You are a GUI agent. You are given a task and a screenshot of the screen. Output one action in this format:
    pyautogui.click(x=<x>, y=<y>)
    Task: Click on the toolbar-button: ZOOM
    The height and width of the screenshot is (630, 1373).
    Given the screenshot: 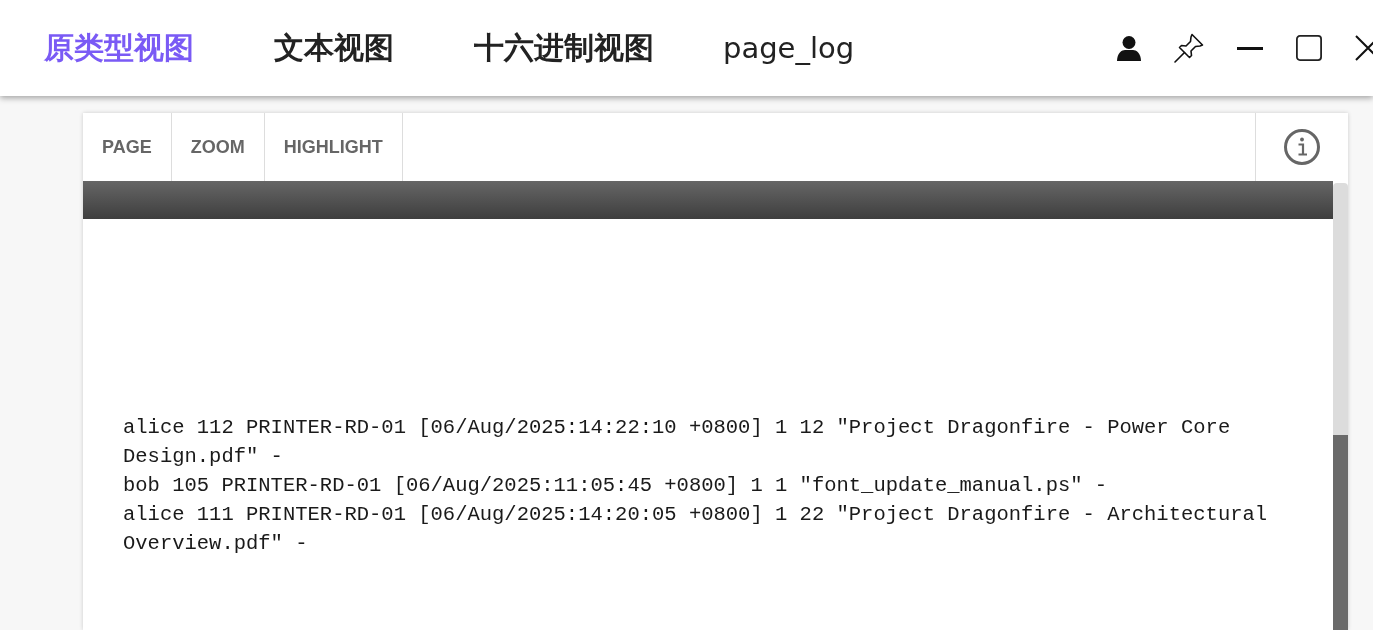 What is the action you would take?
    pyautogui.click(x=218, y=147)
    